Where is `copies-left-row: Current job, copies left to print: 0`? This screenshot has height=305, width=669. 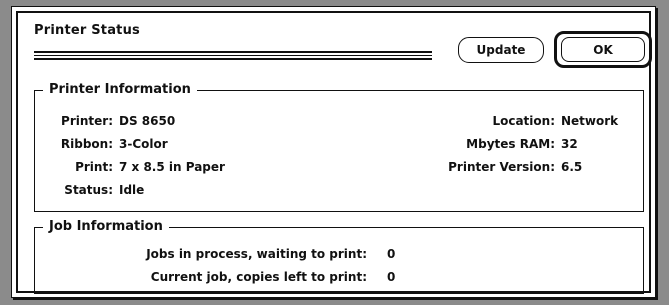
copies-left-row: Current job, copies left to print: 0 is located at coordinates (215, 277).